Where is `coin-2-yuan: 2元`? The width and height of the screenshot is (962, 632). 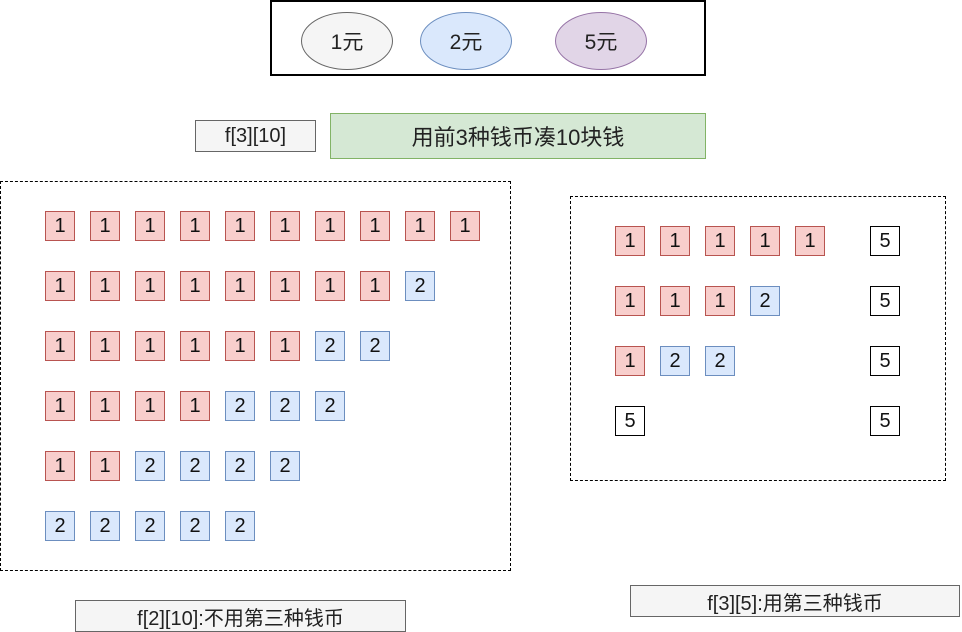
coin-2-yuan: 2元 is located at coordinates (466, 41).